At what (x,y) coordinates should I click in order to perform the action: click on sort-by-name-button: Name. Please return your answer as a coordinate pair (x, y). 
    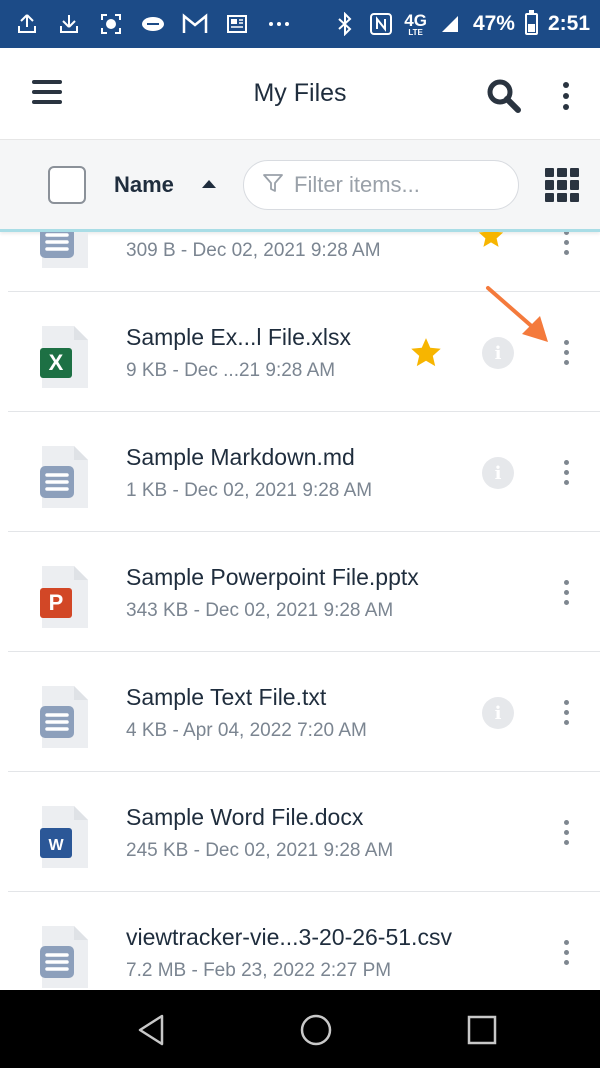
    Looking at the image, I should click on (144, 185).